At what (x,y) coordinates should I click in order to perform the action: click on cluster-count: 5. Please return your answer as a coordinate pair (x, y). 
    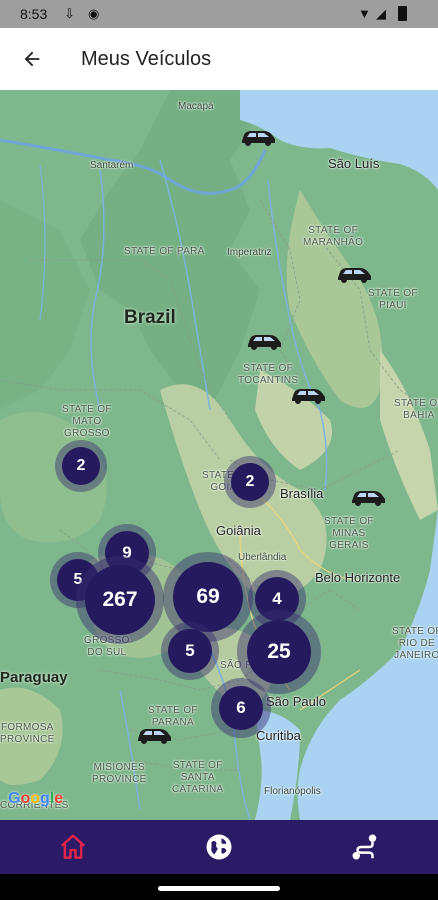
    Looking at the image, I should click on (190, 651).